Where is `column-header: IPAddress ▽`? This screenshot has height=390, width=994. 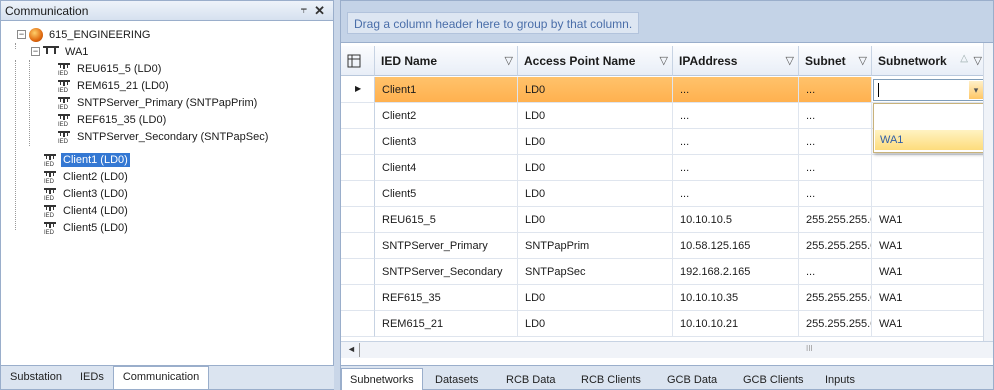 column-header: IPAddress ▽ is located at coordinates (736, 61).